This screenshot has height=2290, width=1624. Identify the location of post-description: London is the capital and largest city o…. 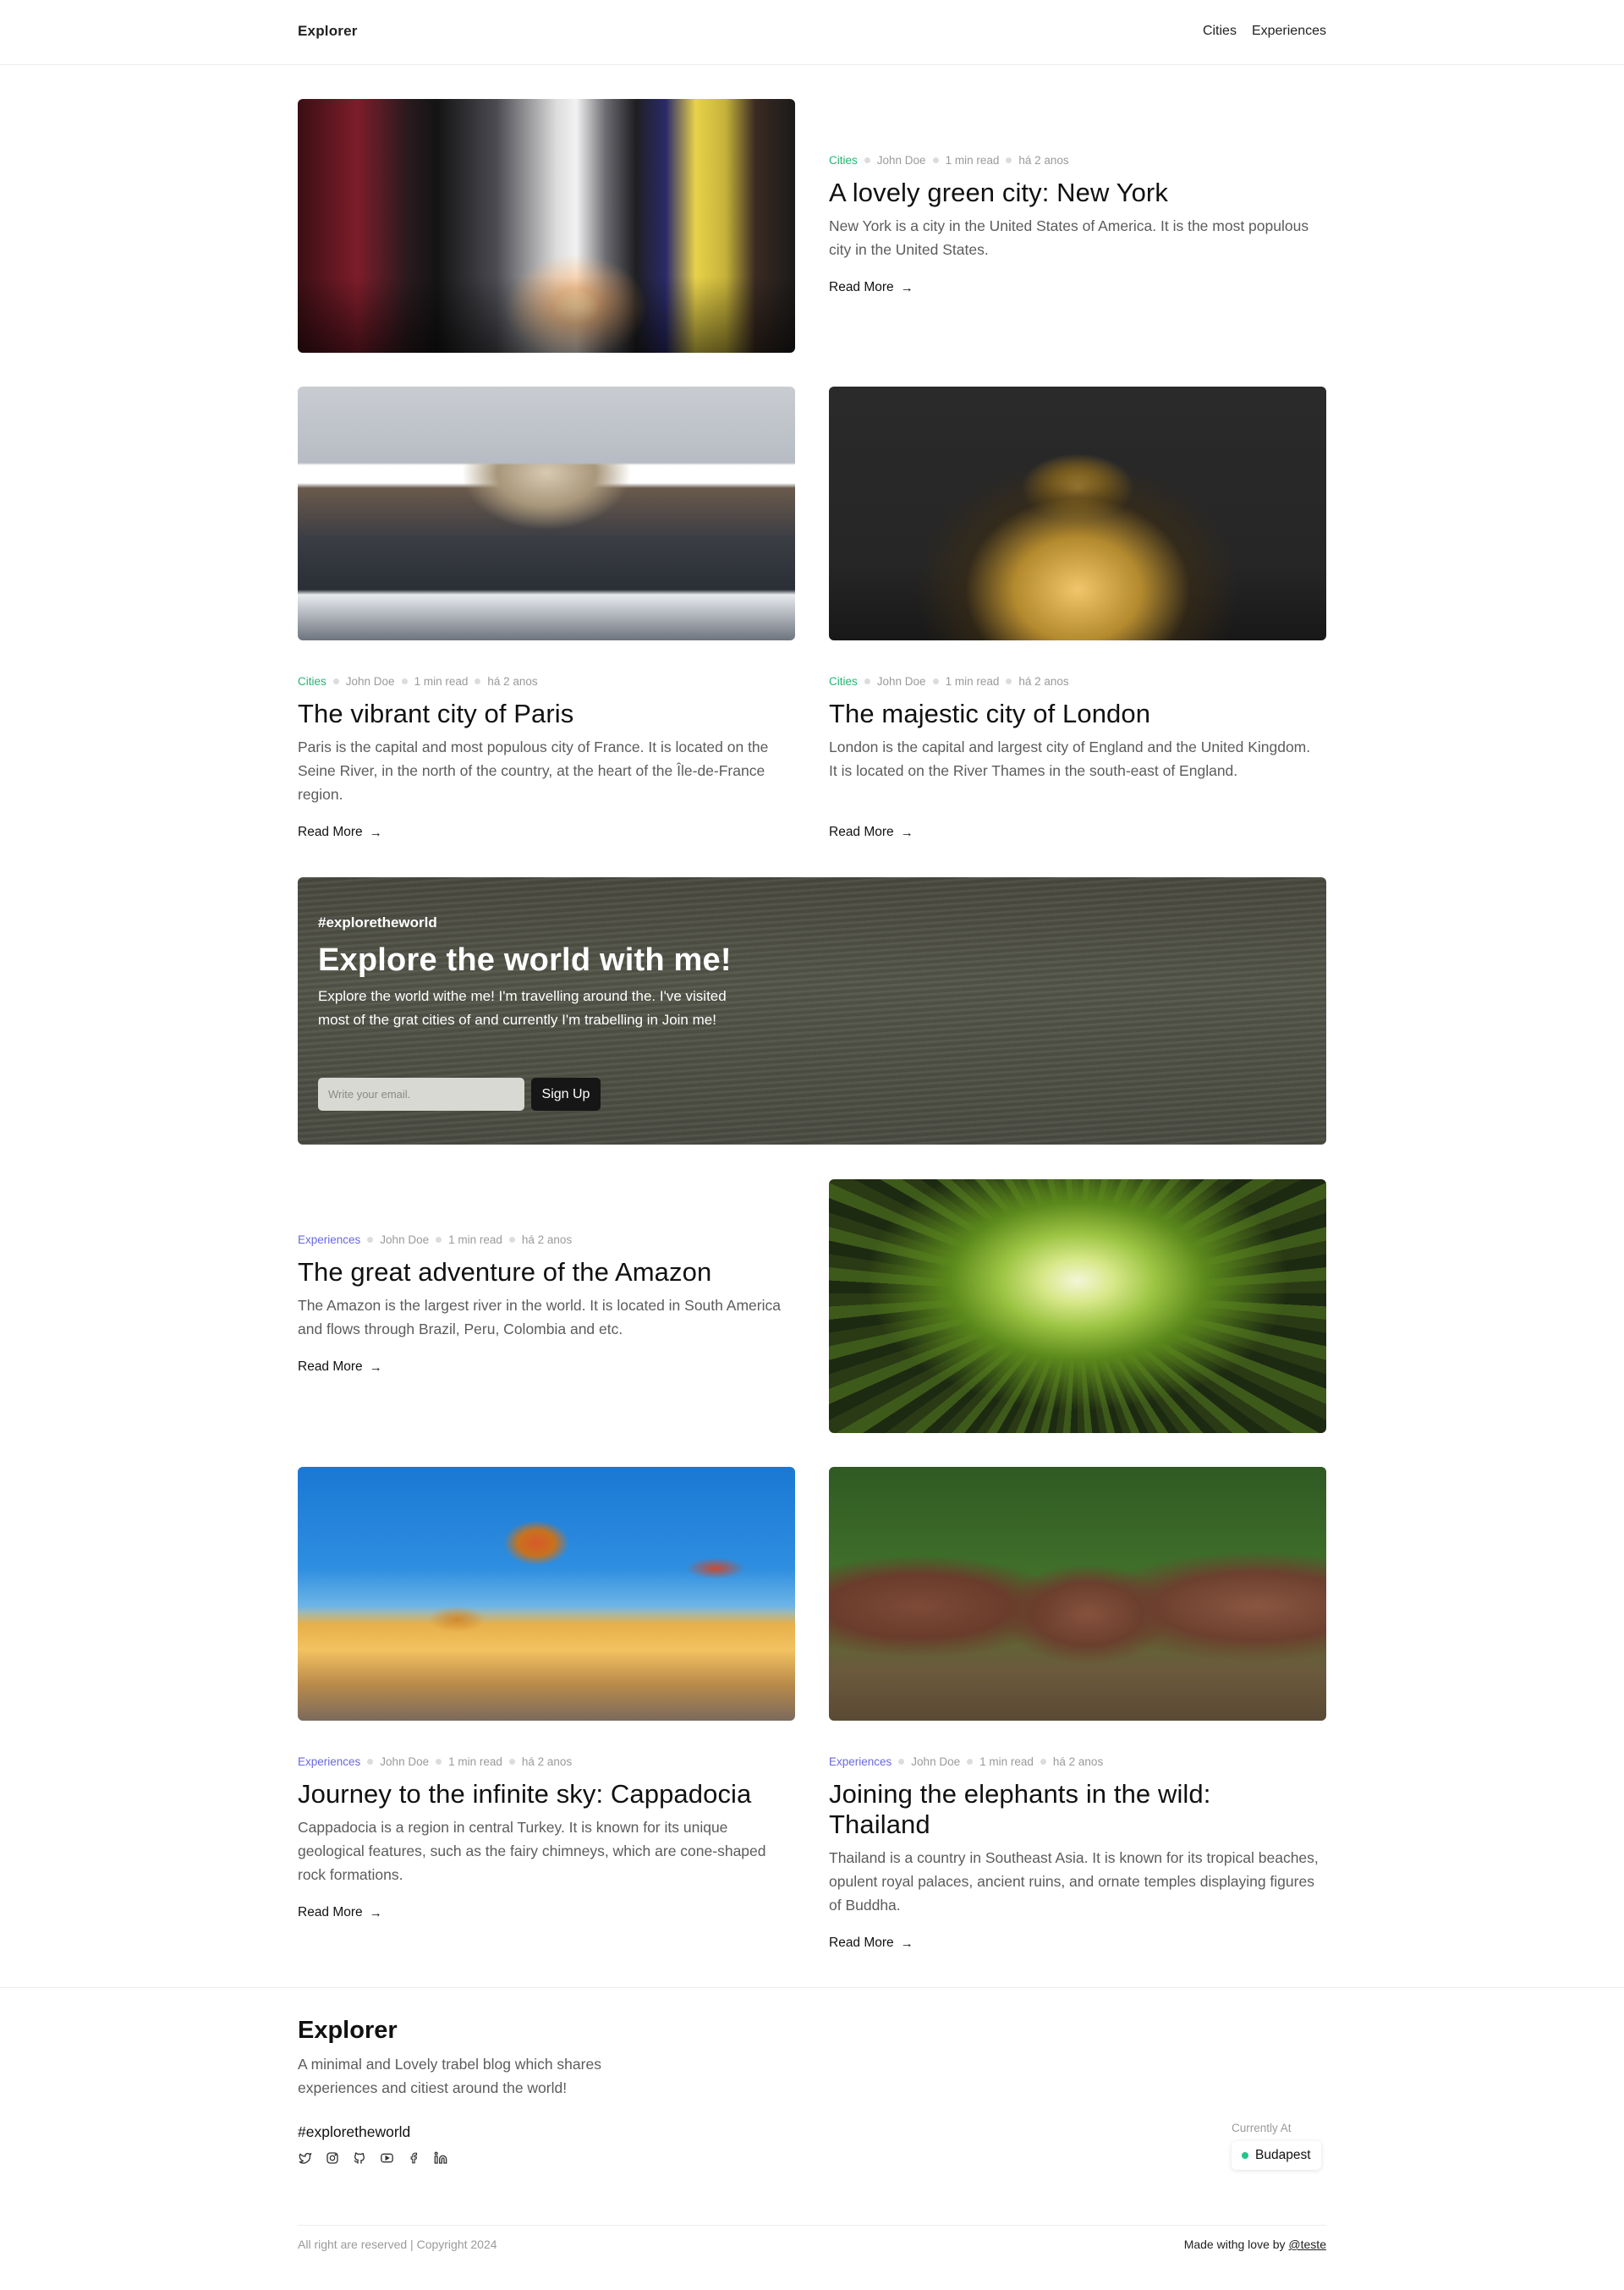
(1070, 759).